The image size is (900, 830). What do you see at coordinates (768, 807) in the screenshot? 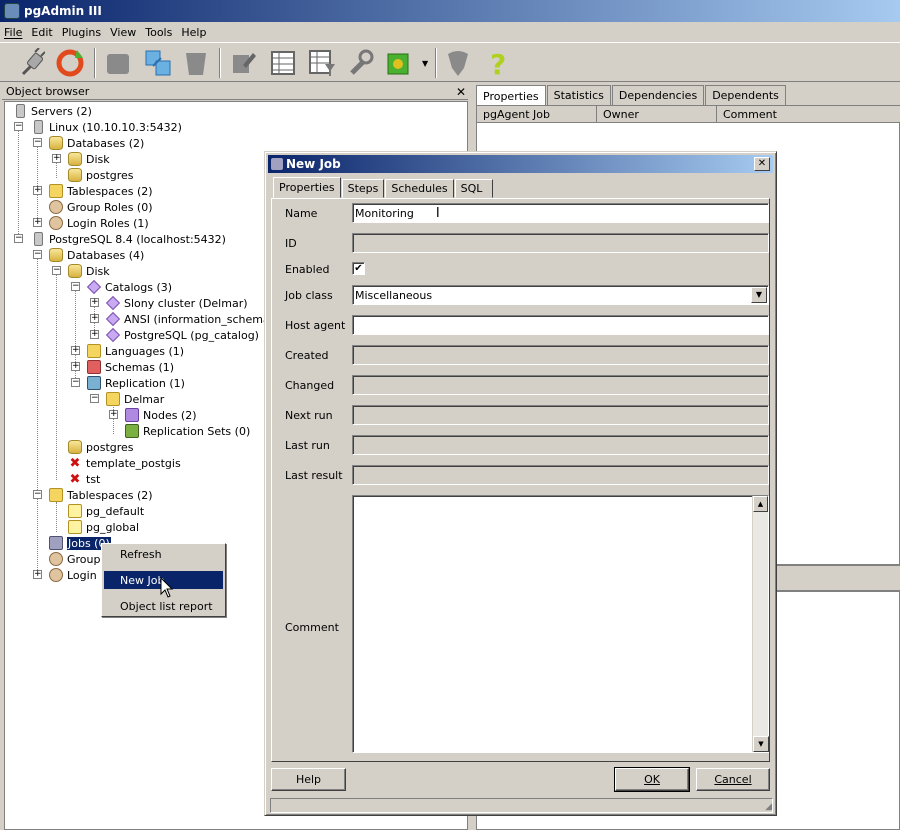
I see `resize-grip-icon: ◢` at bounding box center [768, 807].